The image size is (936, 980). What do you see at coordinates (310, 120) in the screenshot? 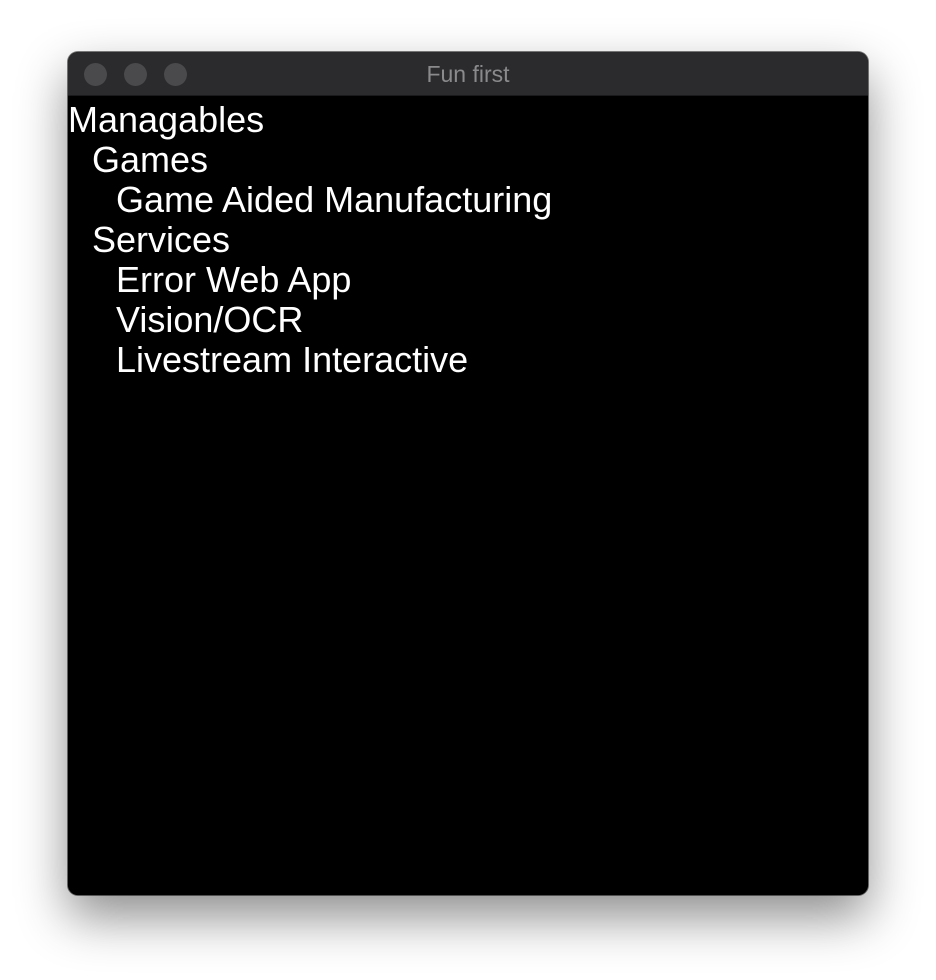
I see `tree-item-managables: Managables` at bounding box center [310, 120].